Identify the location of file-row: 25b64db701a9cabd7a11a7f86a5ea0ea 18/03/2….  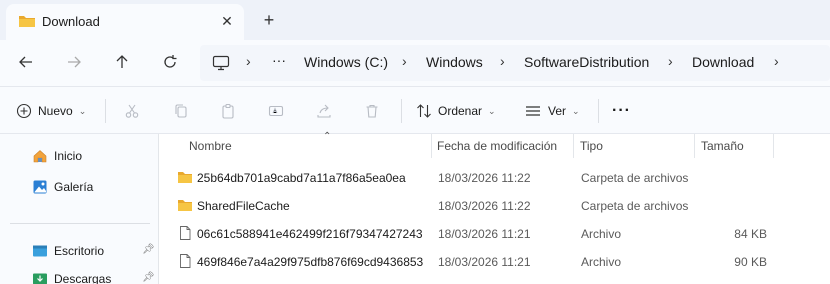
(494, 177).